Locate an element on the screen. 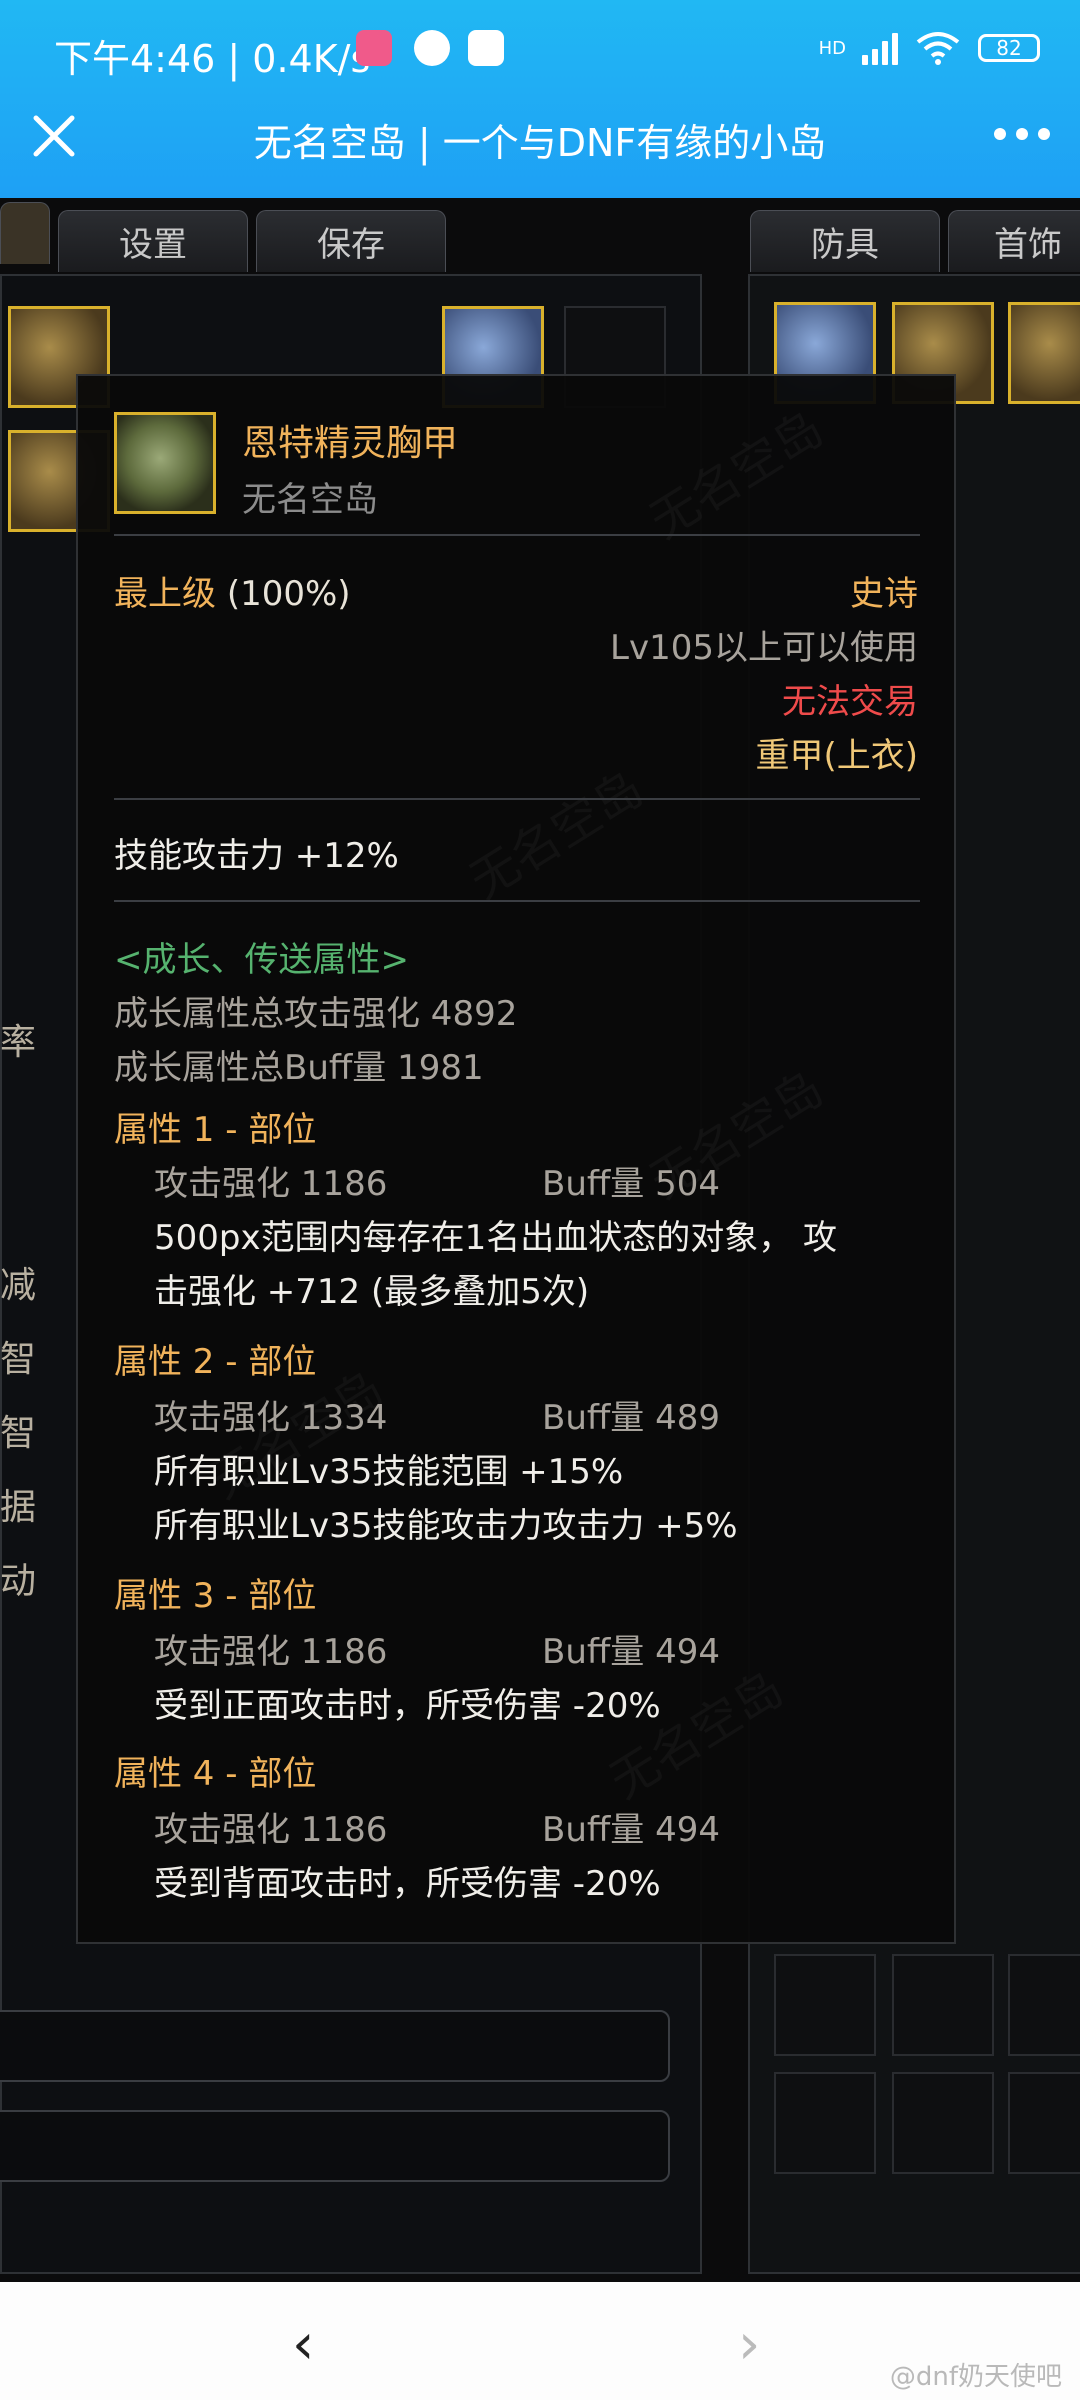  attribute-effect: 所有职业Lv35技能范围 +15% is located at coordinates (389, 1472).